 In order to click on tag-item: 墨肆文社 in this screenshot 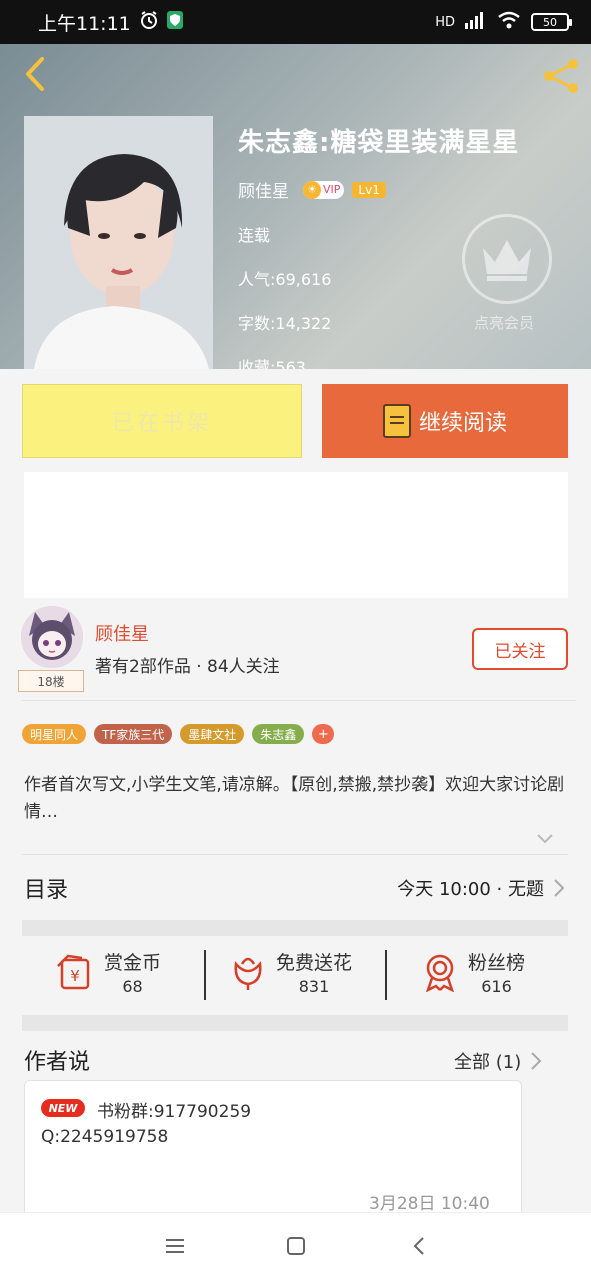, I will do `click(212, 734)`.